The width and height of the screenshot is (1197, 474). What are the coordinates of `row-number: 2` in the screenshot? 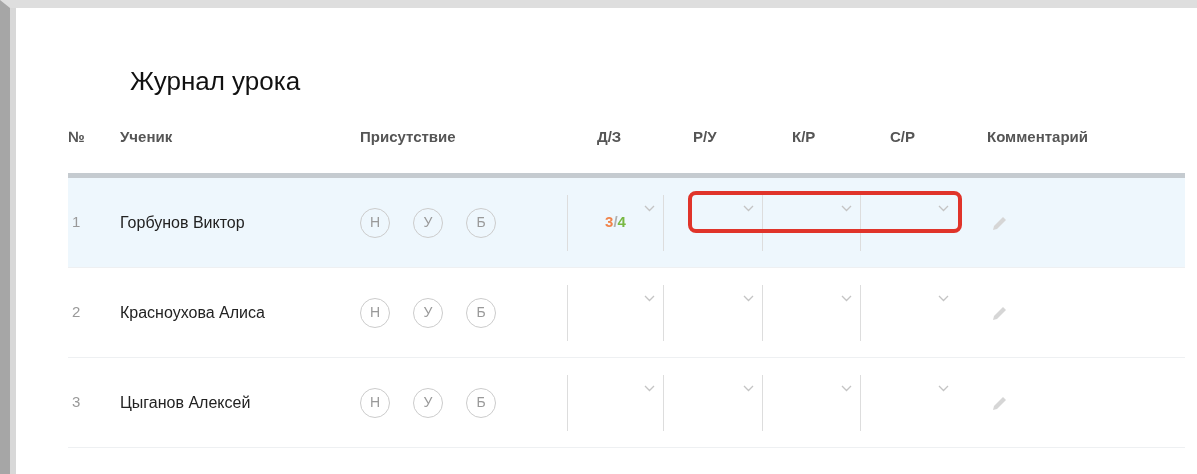 It's located at (76, 312).